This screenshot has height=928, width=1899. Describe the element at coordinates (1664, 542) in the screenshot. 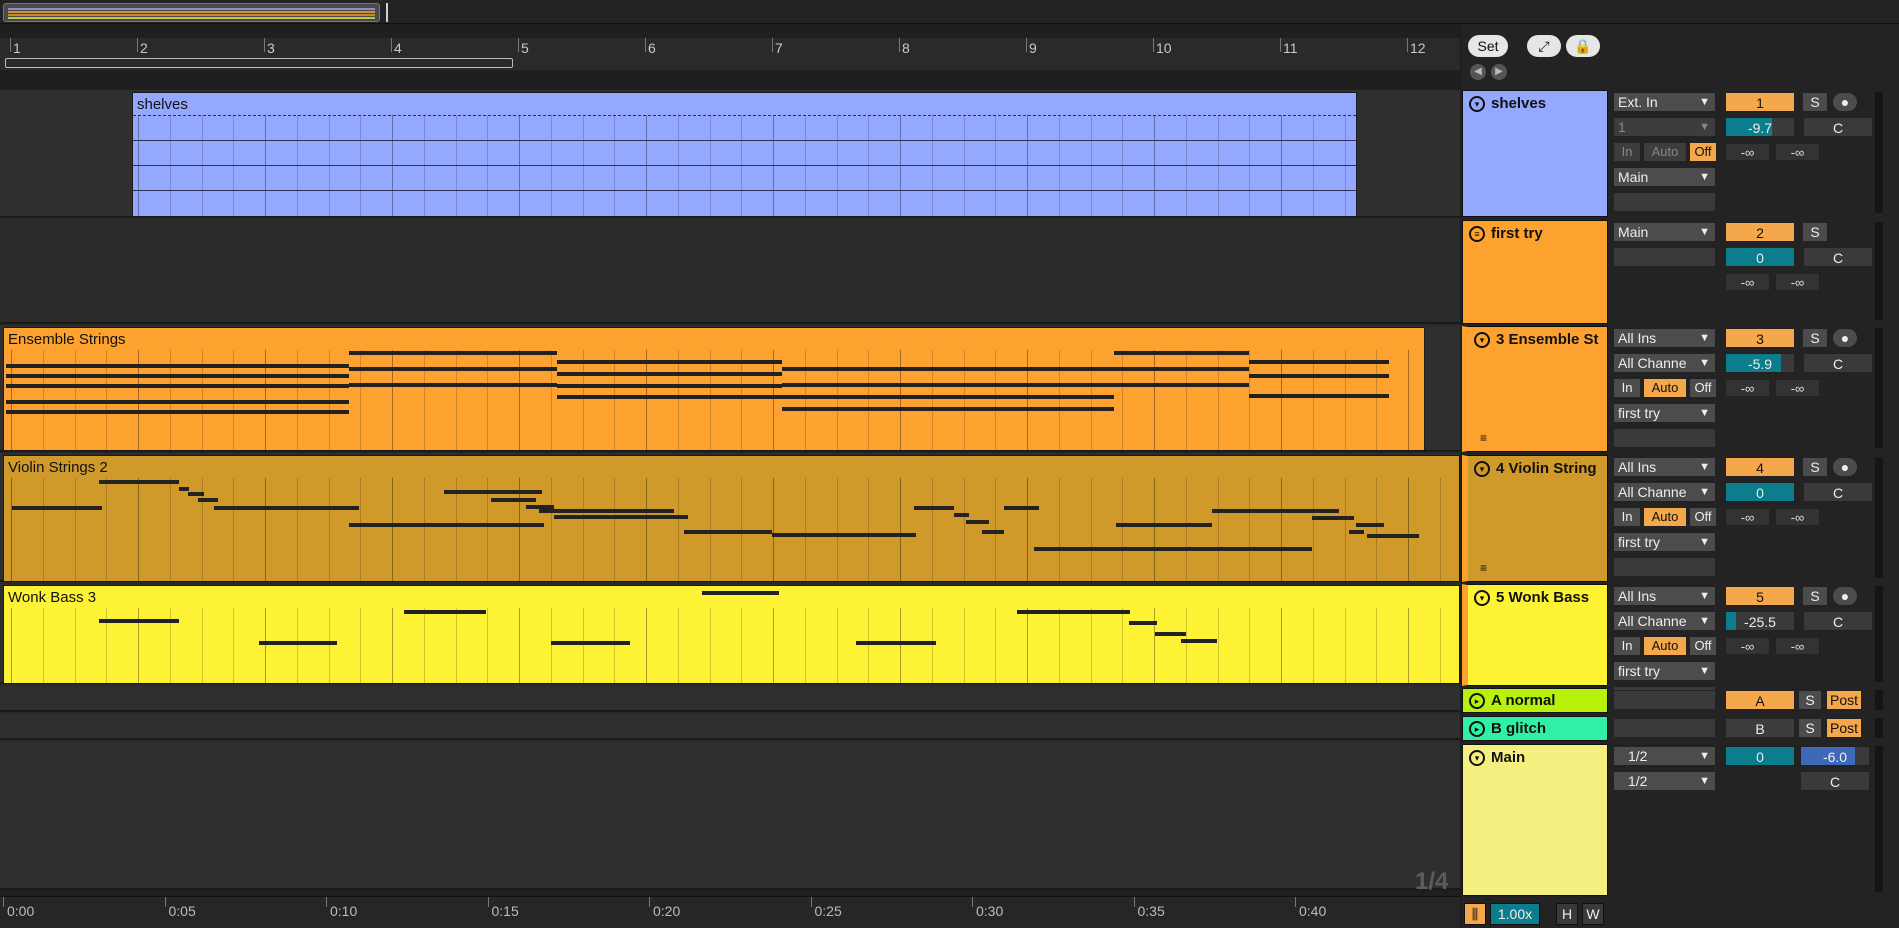

I see `output-routing-dropdown: first try ▼` at that location.